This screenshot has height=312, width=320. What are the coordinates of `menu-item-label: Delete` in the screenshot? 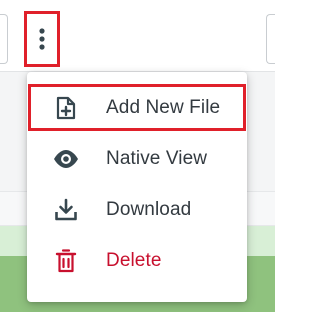 It's located at (134, 260).